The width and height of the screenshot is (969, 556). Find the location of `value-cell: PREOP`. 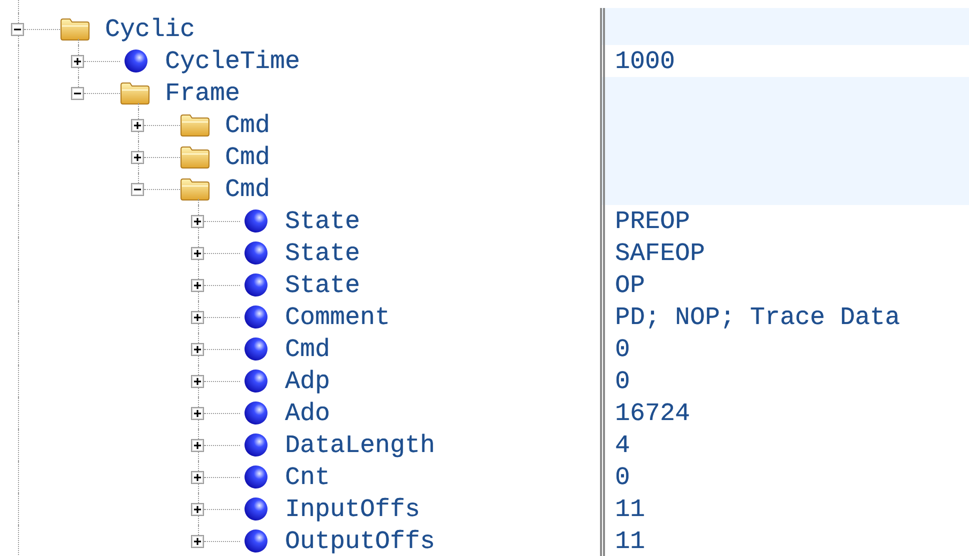

value-cell: PREOP is located at coordinates (652, 221).